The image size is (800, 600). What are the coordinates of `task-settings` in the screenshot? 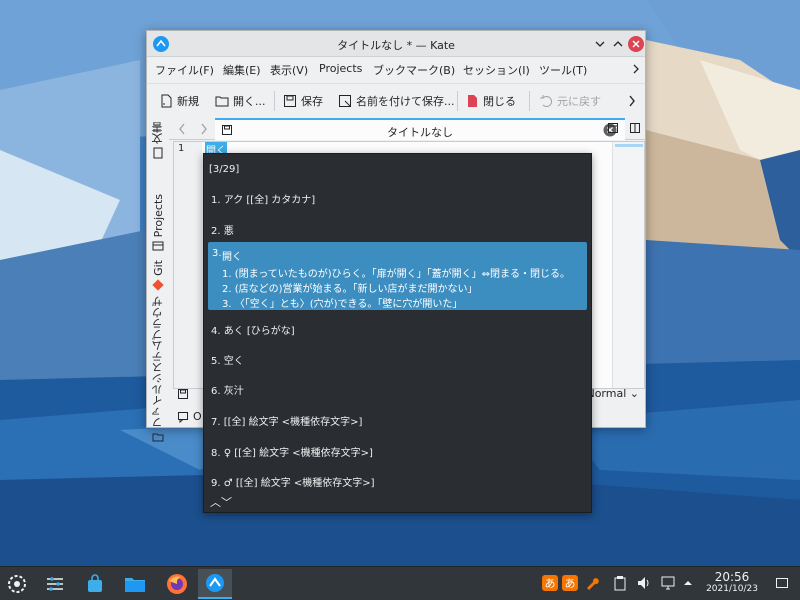 It's located at (55, 584).